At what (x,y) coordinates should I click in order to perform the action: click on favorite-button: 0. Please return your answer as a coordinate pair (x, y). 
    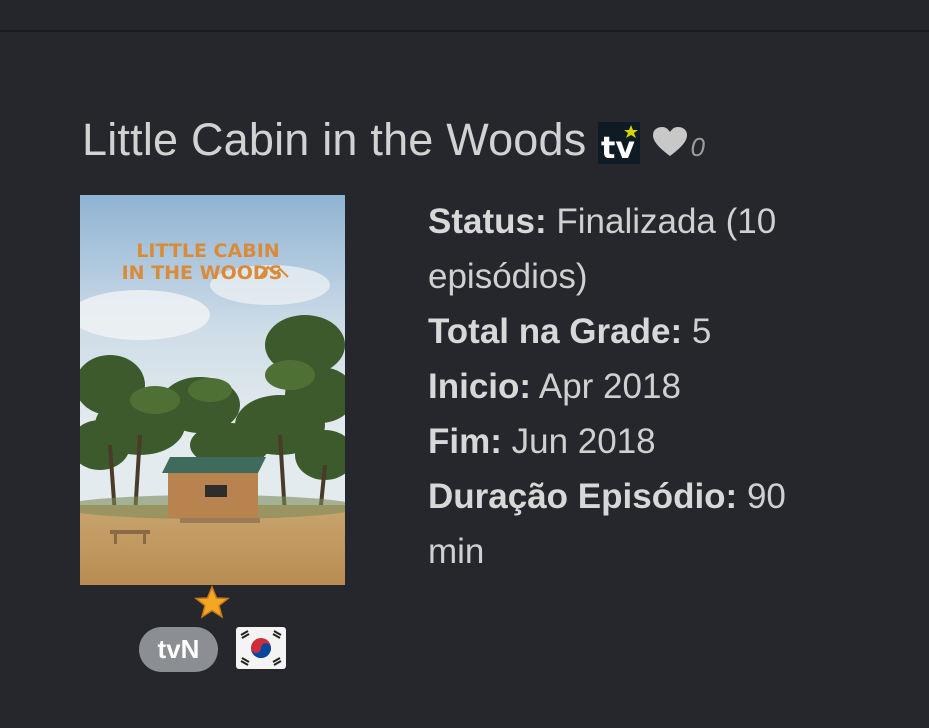
    Looking at the image, I should click on (678, 142).